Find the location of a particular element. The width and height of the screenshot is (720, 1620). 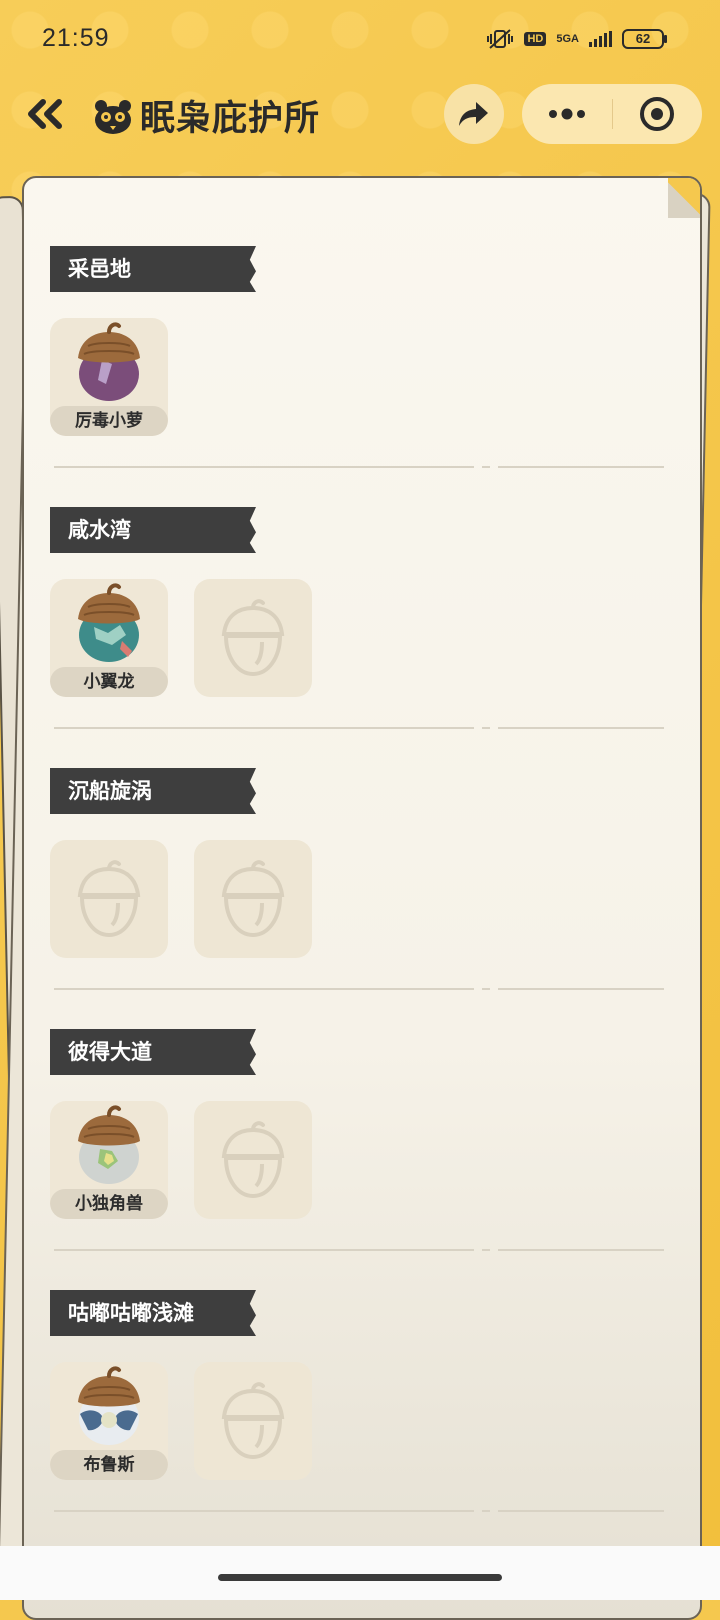

mini-program-capsule is located at coordinates (612, 114).